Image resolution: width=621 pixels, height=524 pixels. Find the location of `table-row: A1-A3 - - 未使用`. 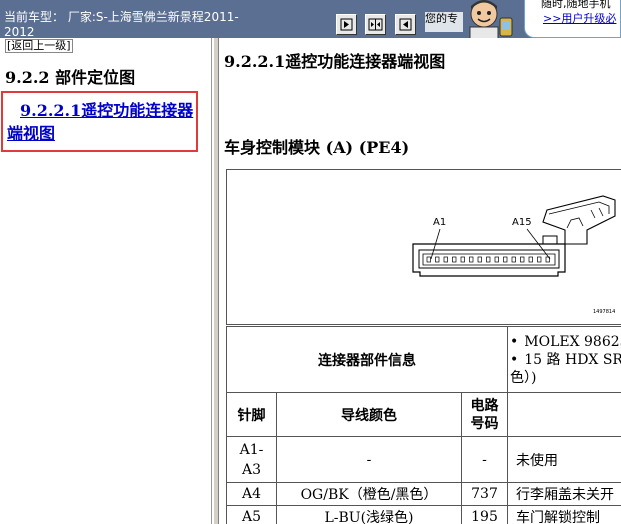

table-row: A1-A3 - - 未使用 is located at coordinates (423, 459).